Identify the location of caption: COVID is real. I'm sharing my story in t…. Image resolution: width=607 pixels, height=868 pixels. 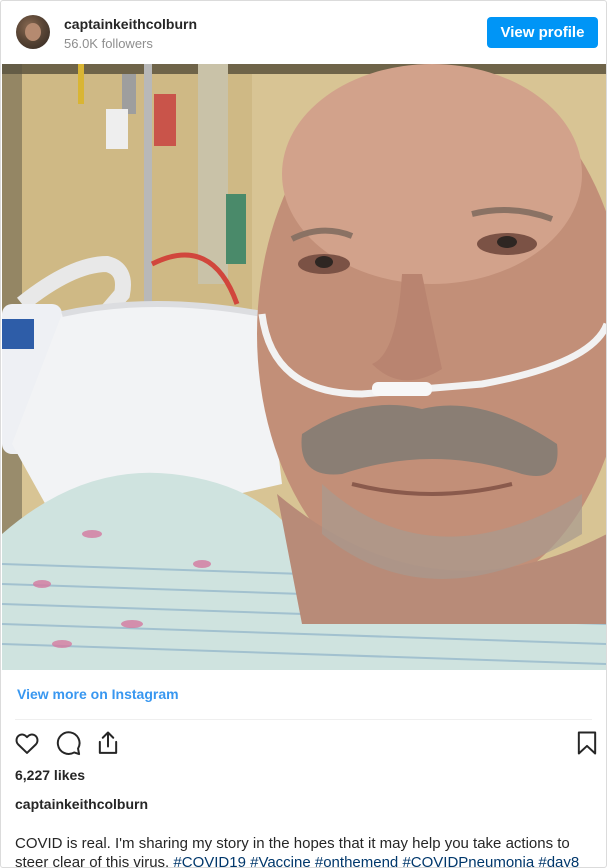
(307, 850).